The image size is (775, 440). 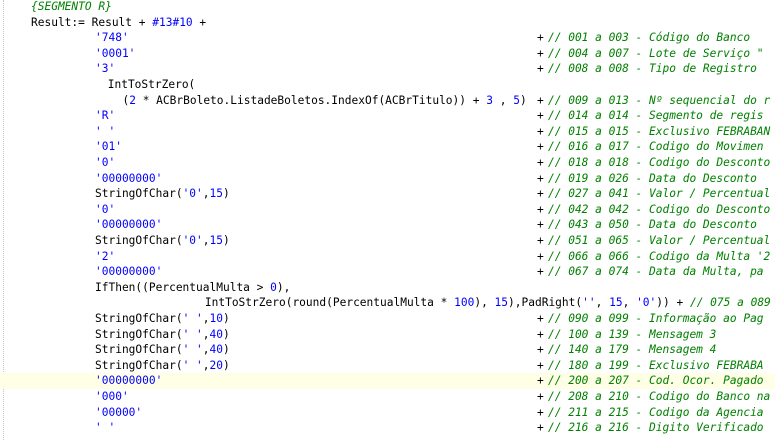 I want to click on code-line: '748' + // 001 a 003 - Código do Banco, so click(x=387, y=38).